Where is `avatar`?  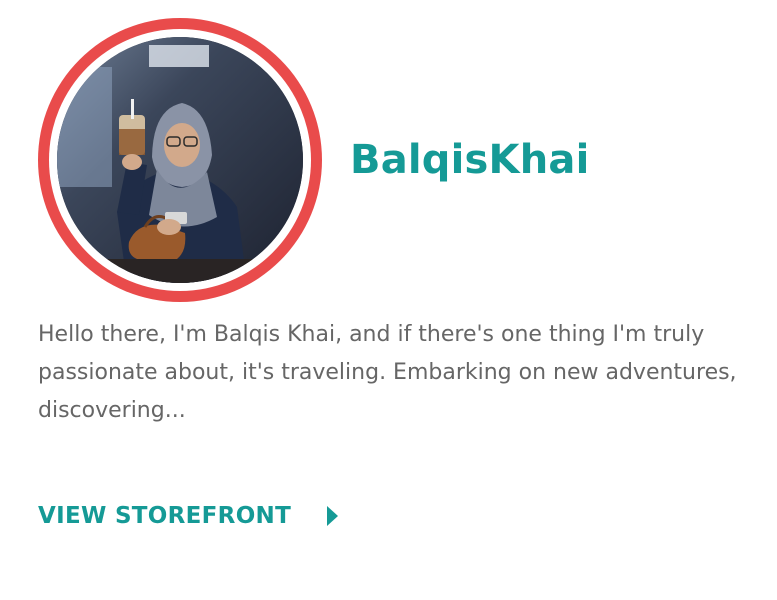
avatar is located at coordinates (180, 160).